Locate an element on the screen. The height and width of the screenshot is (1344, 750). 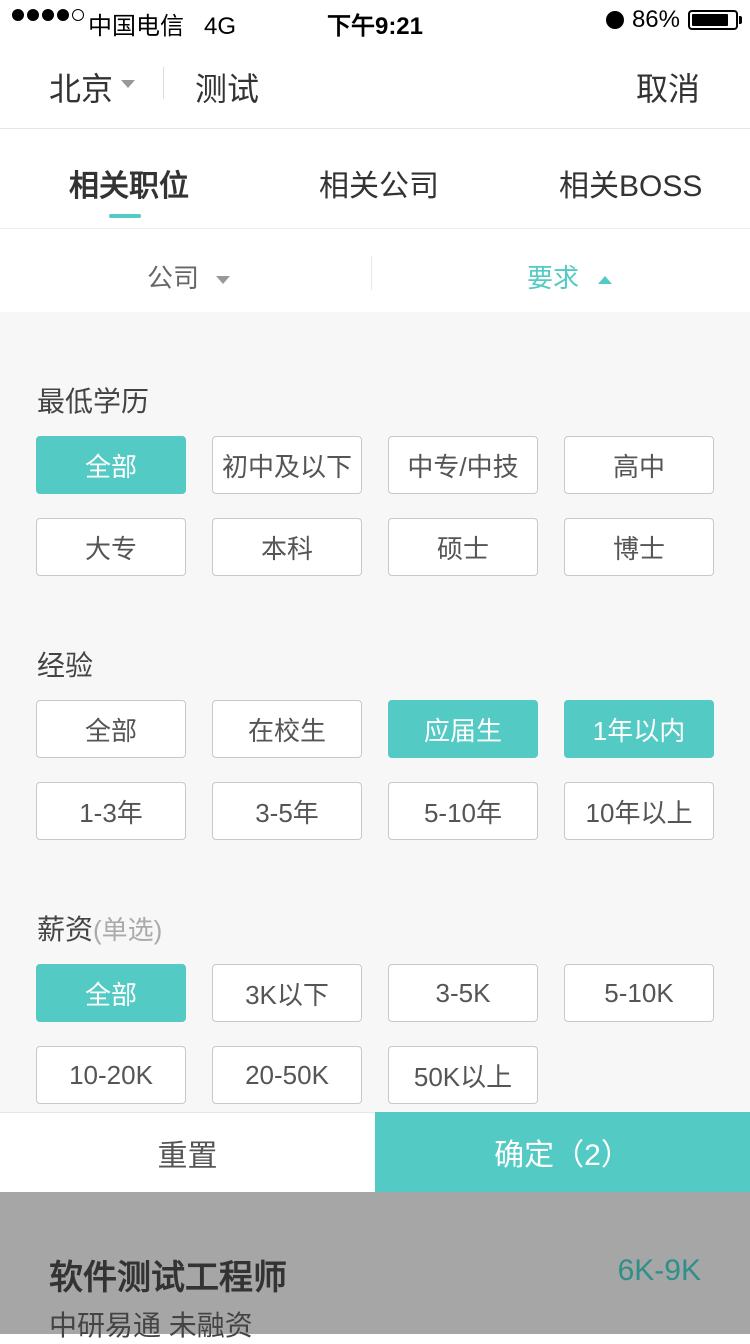
filter-requirements: 要求 is located at coordinates (570, 276).